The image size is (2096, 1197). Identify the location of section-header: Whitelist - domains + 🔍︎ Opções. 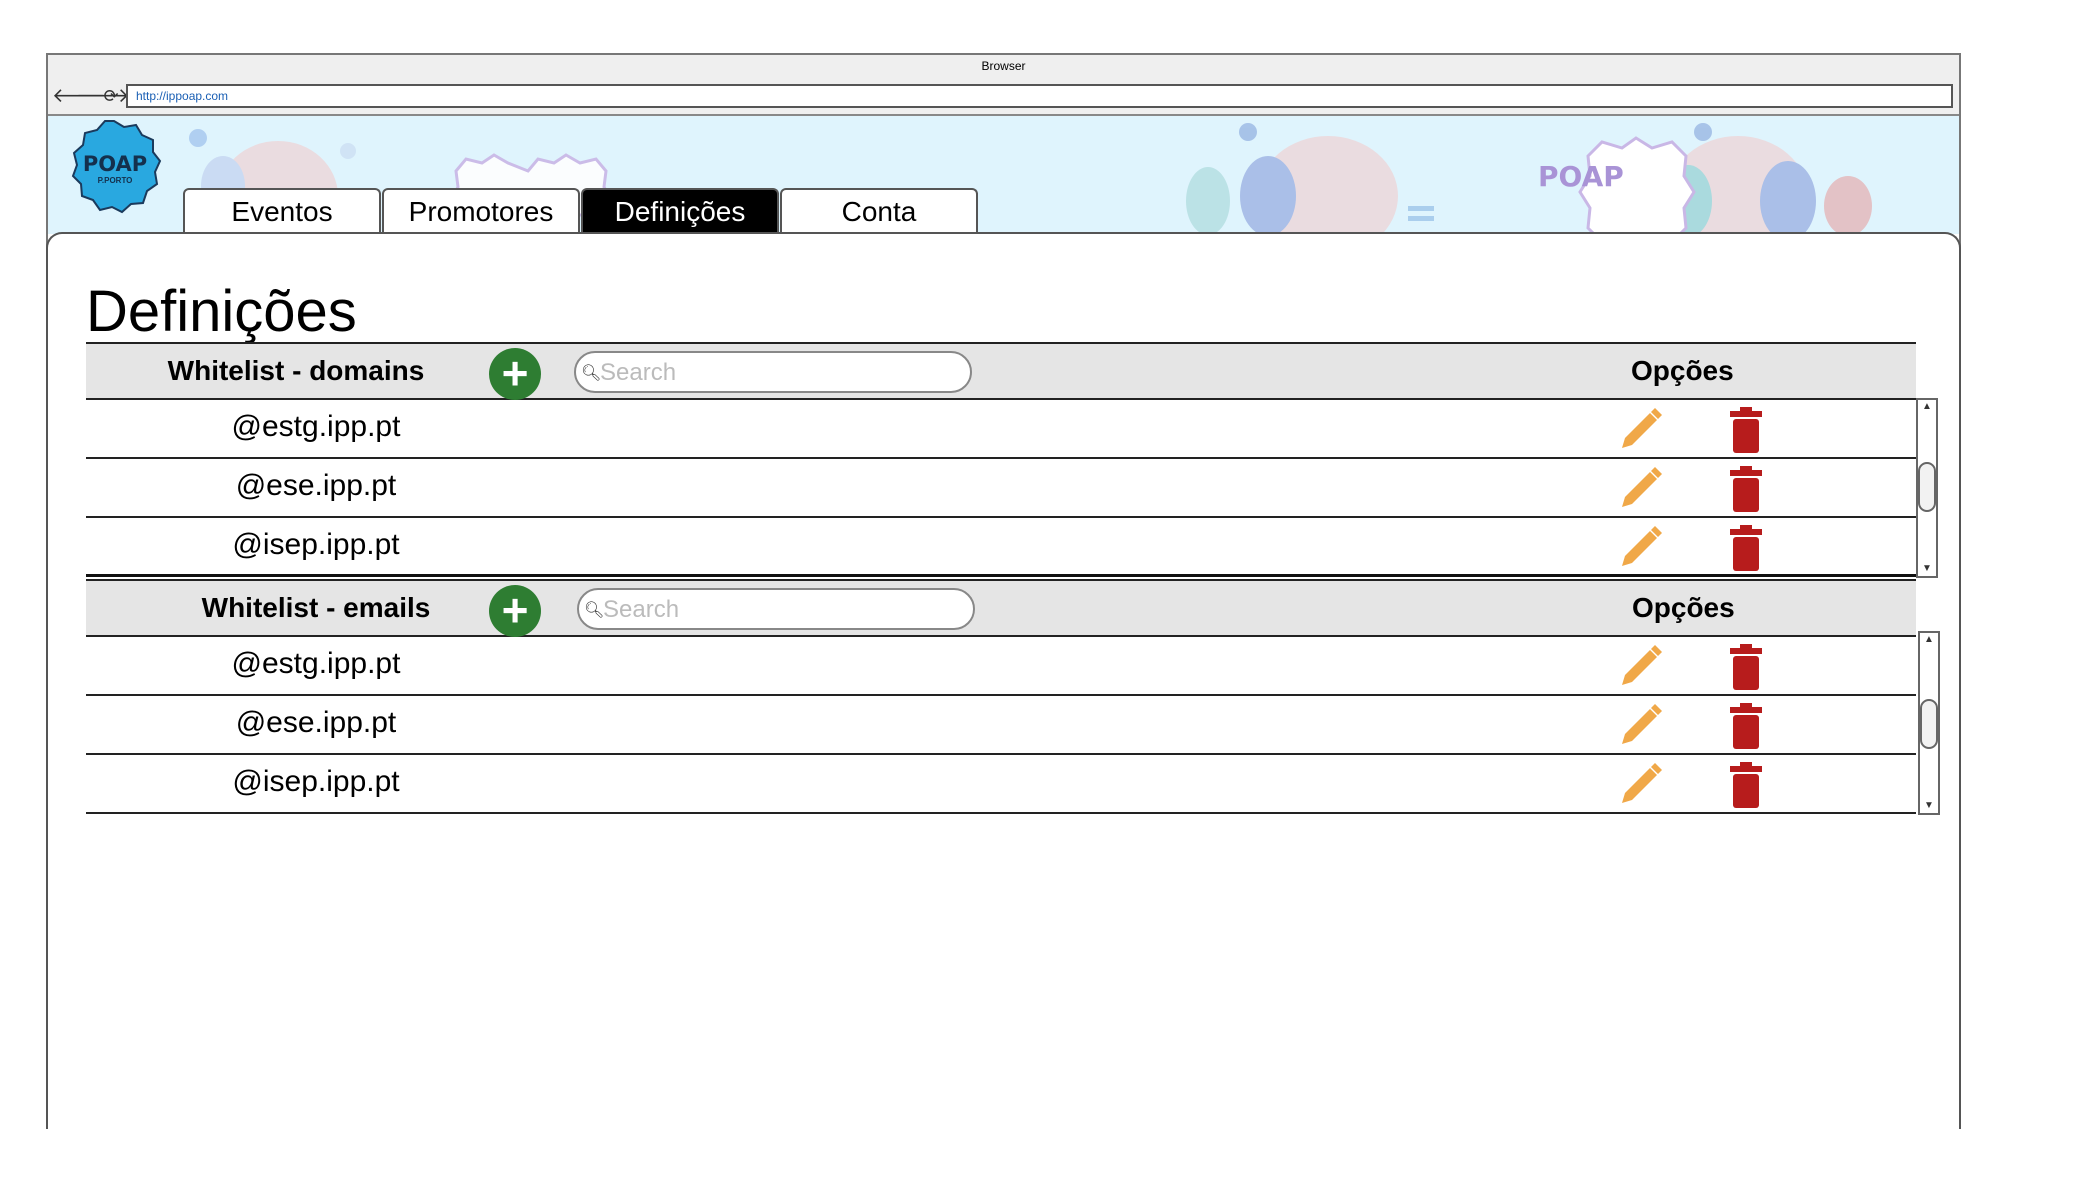
(1001, 371).